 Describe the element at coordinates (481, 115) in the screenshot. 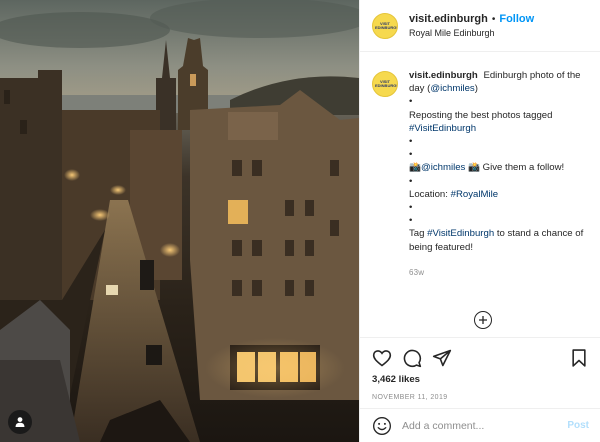

I see `reposting-text: Reposting the best photos tagged` at that location.